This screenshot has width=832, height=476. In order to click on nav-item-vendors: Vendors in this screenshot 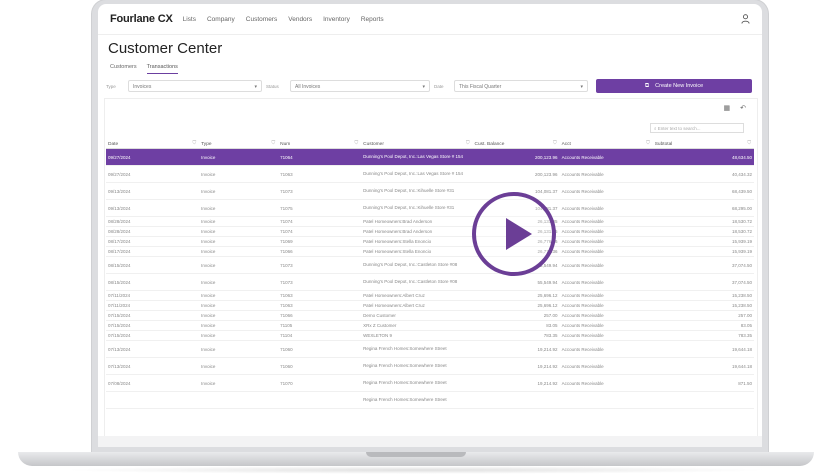, I will do `click(300, 19)`.